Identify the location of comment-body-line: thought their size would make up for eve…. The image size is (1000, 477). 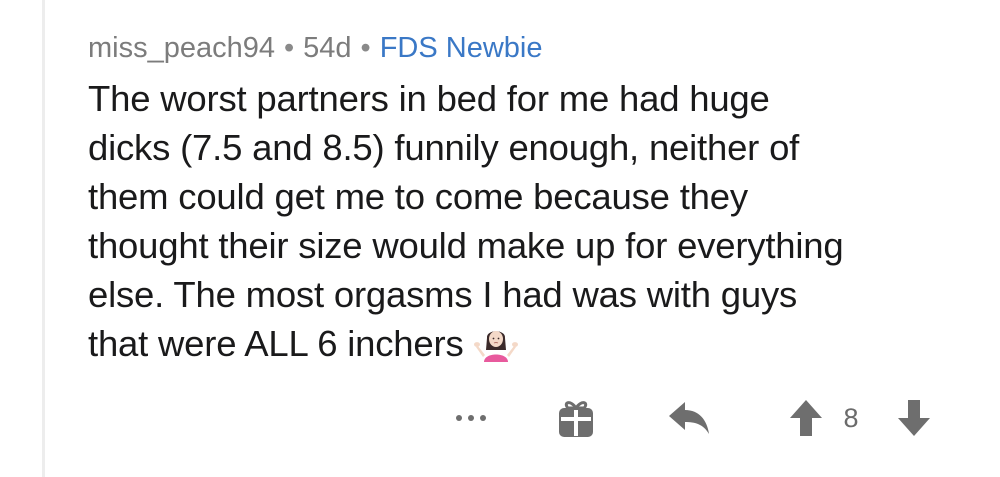
(466, 245).